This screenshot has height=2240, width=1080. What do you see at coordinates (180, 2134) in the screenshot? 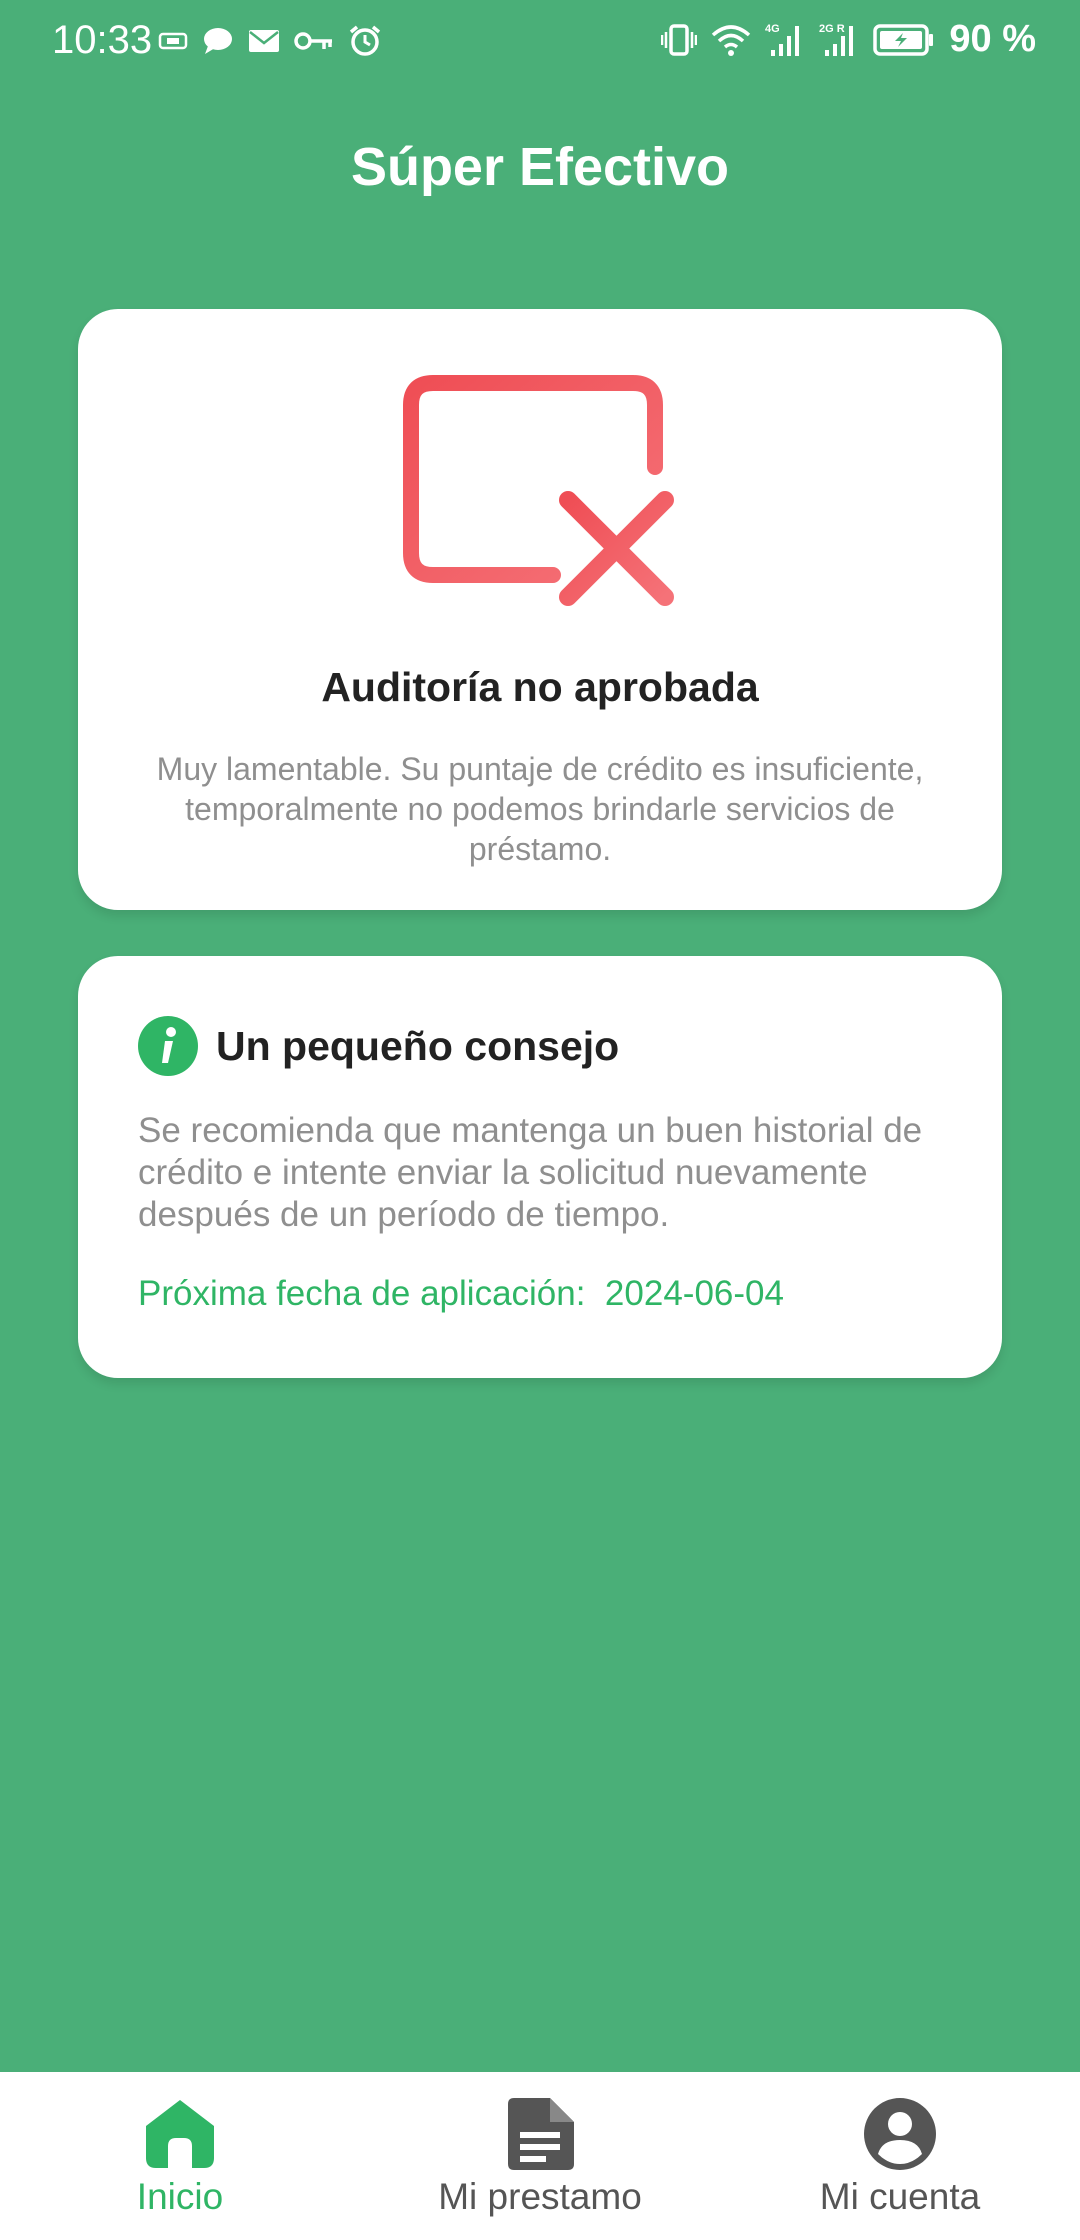
I see `home-icon` at bounding box center [180, 2134].